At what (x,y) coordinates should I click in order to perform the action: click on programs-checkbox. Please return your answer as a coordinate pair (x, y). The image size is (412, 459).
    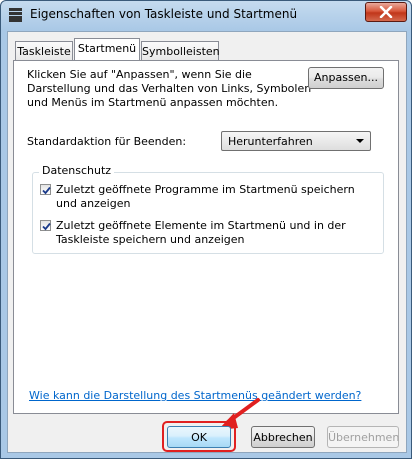
    Looking at the image, I should click on (45, 189).